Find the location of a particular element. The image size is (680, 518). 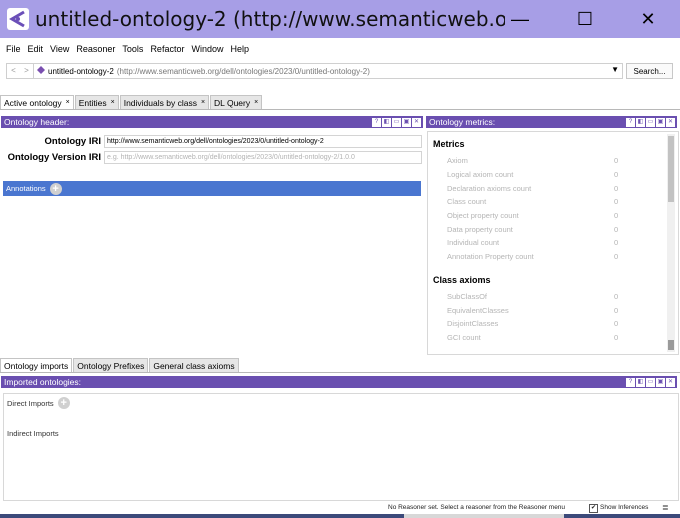

panel-controls: ? ◧ ▭ ▣ ✕ is located at coordinates (396, 122).